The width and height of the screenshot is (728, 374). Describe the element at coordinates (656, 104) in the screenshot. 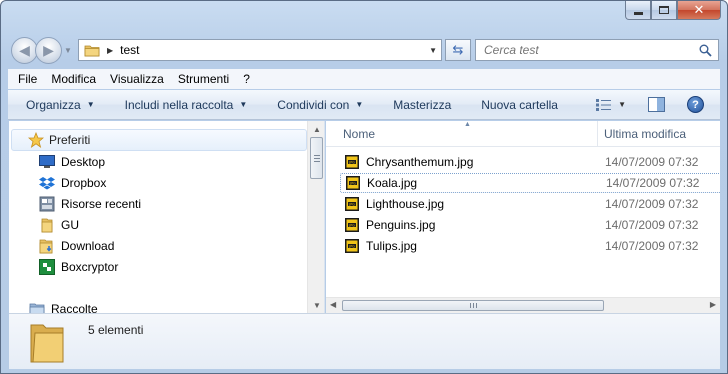

I see `preview-pane-icon` at that location.